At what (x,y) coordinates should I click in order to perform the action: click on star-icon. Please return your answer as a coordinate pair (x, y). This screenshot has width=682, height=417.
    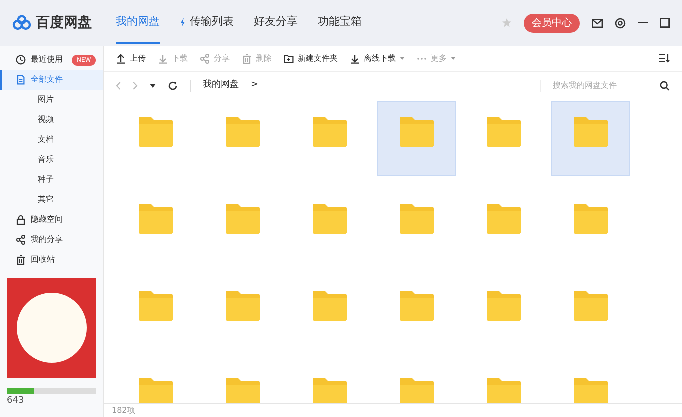
    Looking at the image, I should click on (507, 23).